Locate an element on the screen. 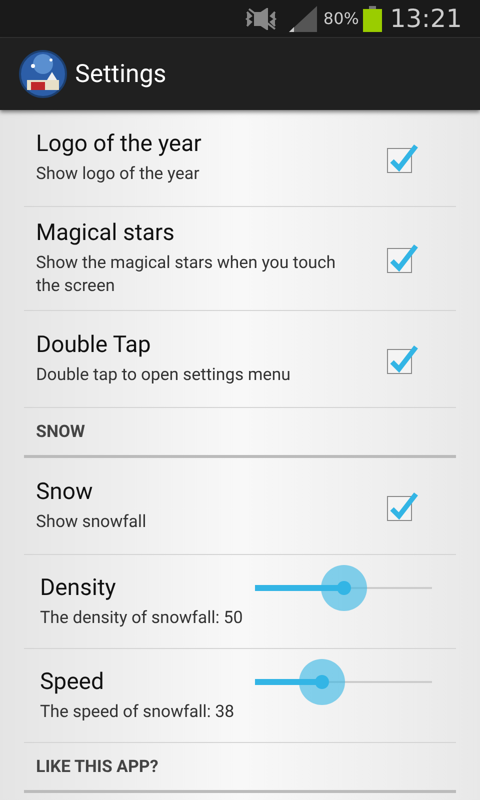 This screenshot has width=480, height=800. setting-row: Speed The speed of snowfall: 38 is located at coordinates (240, 696).